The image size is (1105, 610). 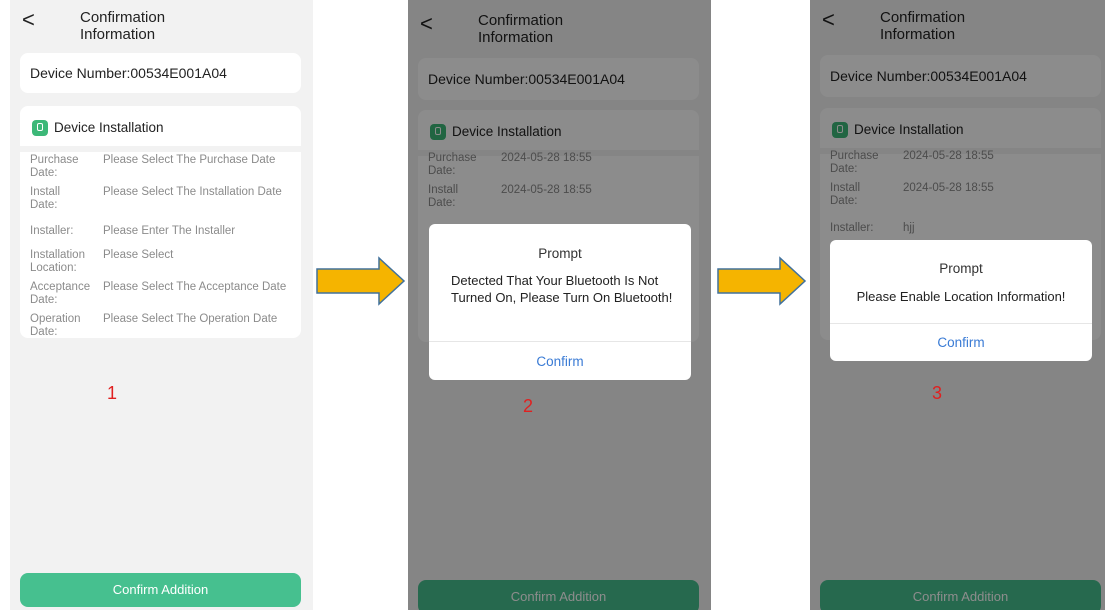 I want to click on field-label: Acceptance Date:, so click(x=60, y=293).